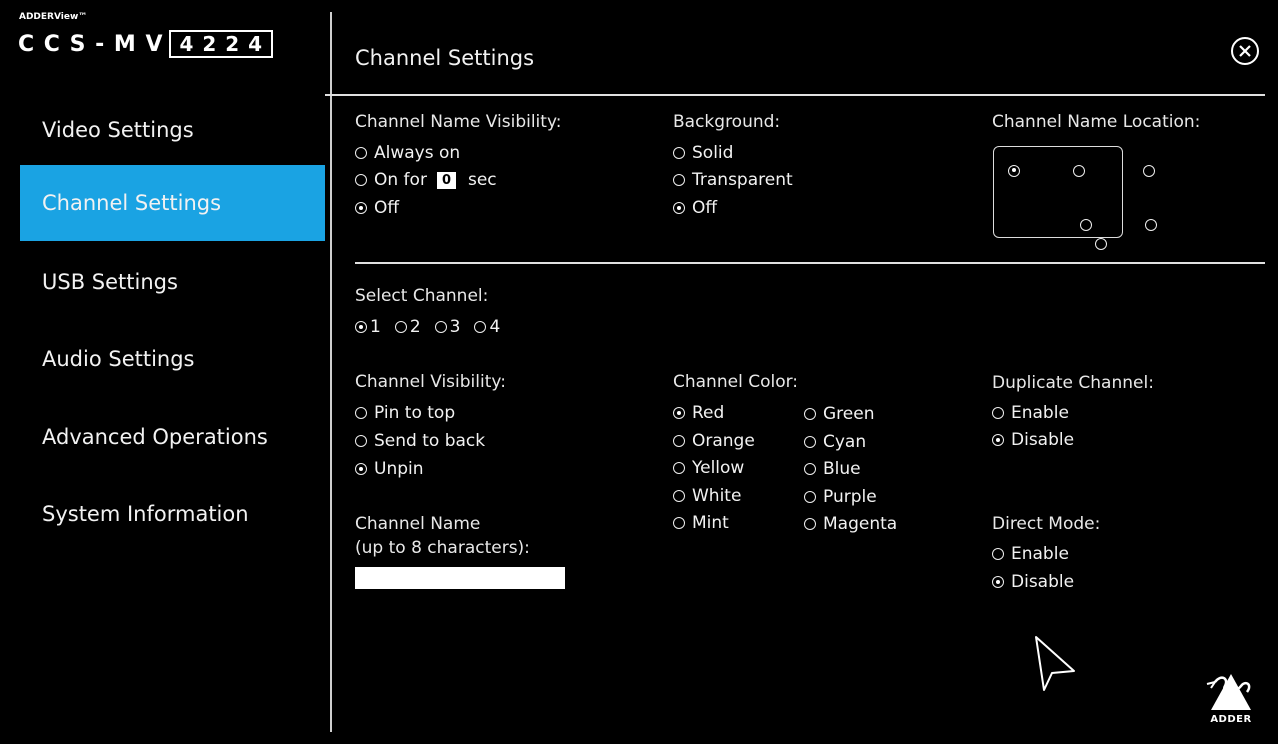 This screenshot has height=744, width=1278. What do you see at coordinates (368, 327) in the screenshot?
I see `channel-1-radio: 1` at bounding box center [368, 327].